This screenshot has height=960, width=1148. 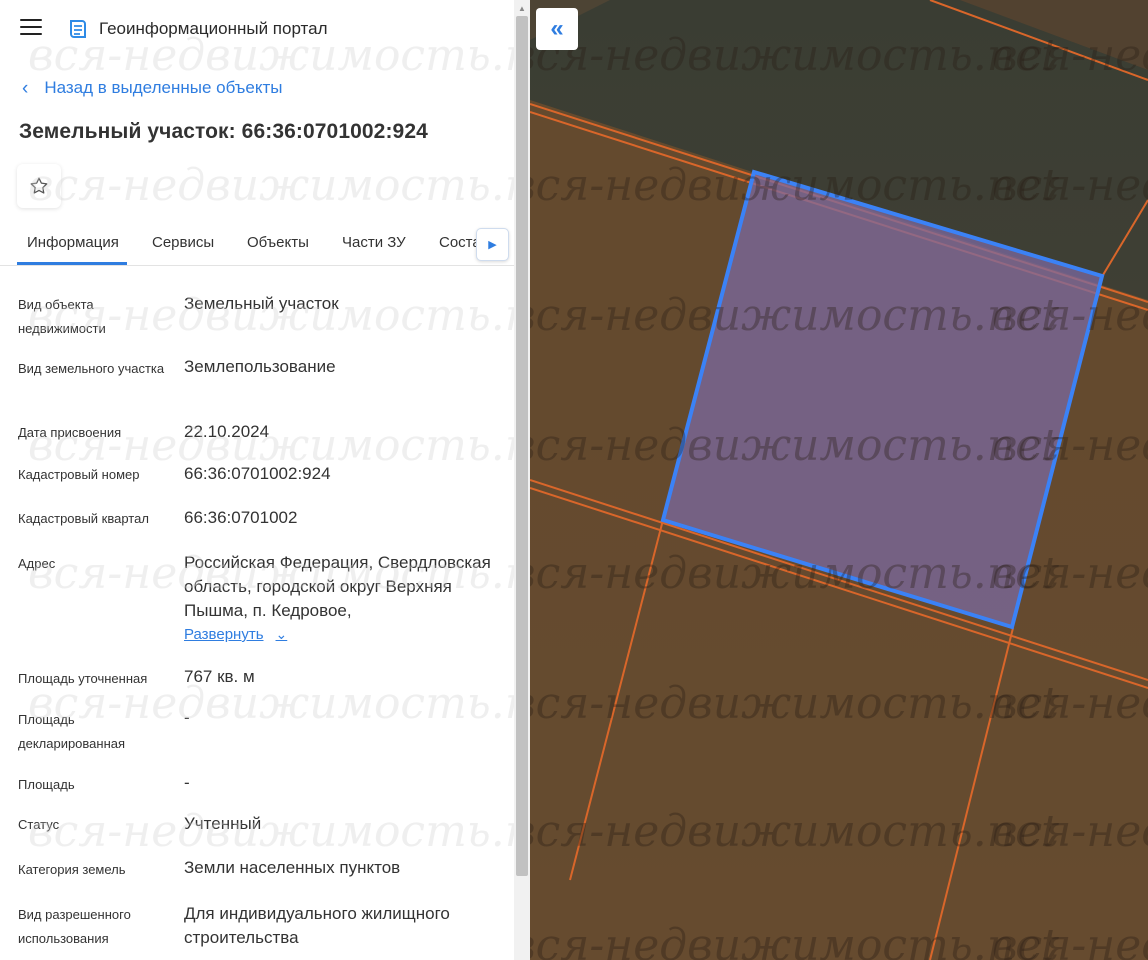 What do you see at coordinates (374, 242) in the screenshot?
I see `tab-parcel-parts: Части ЗУ` at bounding box center [374, 242].